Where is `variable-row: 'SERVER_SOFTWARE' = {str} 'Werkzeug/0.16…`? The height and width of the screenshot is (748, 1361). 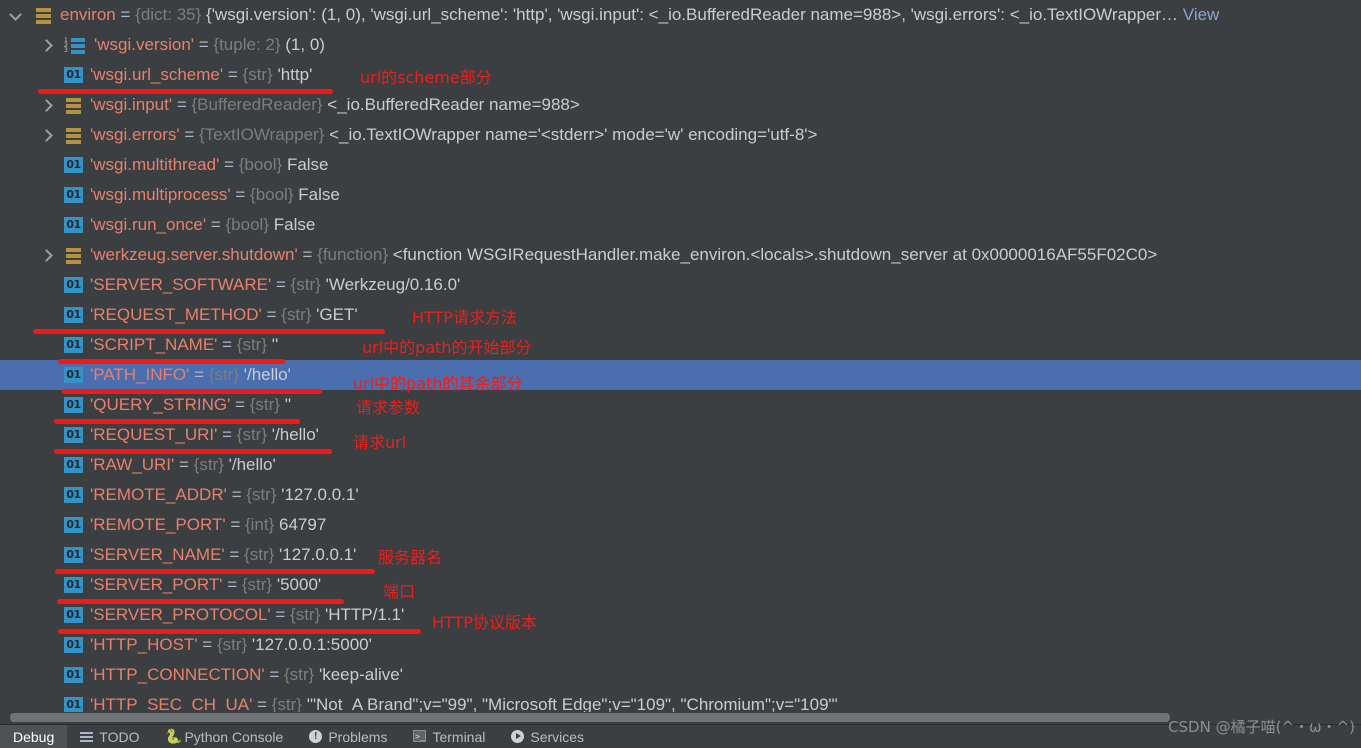
variable-row: 'SERVER_SOFTWARE' = {str} 'Werkzeug/0.16… is located at coordinates (680, 285).